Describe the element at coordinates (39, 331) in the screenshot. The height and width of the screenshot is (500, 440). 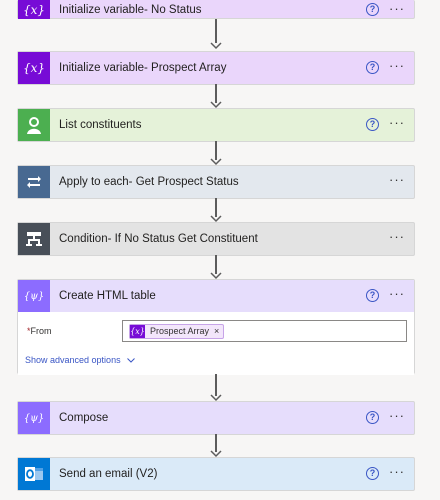
I see `from-label: *From` at that location.